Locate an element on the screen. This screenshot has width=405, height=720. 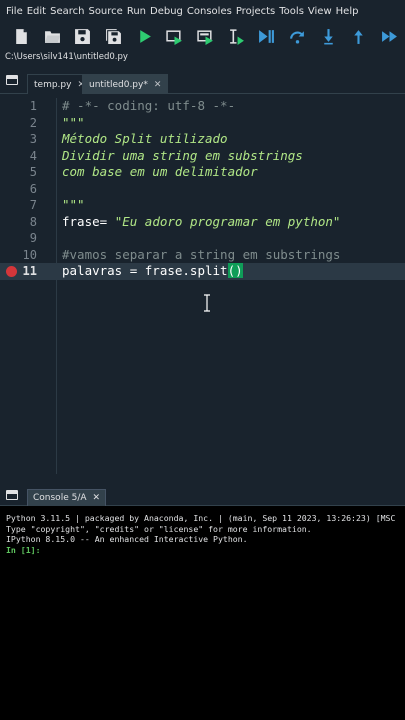
continue-icon is located at coordinates (390, 36).